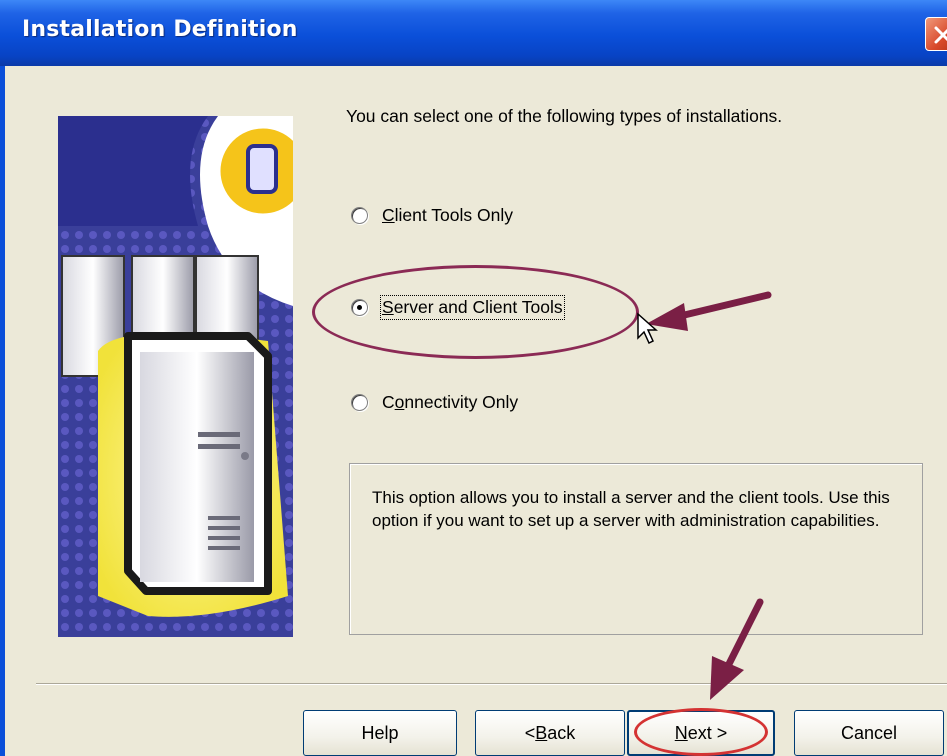  Describe the element at coordinates (447, 215) in the screenshot. I see `option-label: Client Tools Only` at that location.